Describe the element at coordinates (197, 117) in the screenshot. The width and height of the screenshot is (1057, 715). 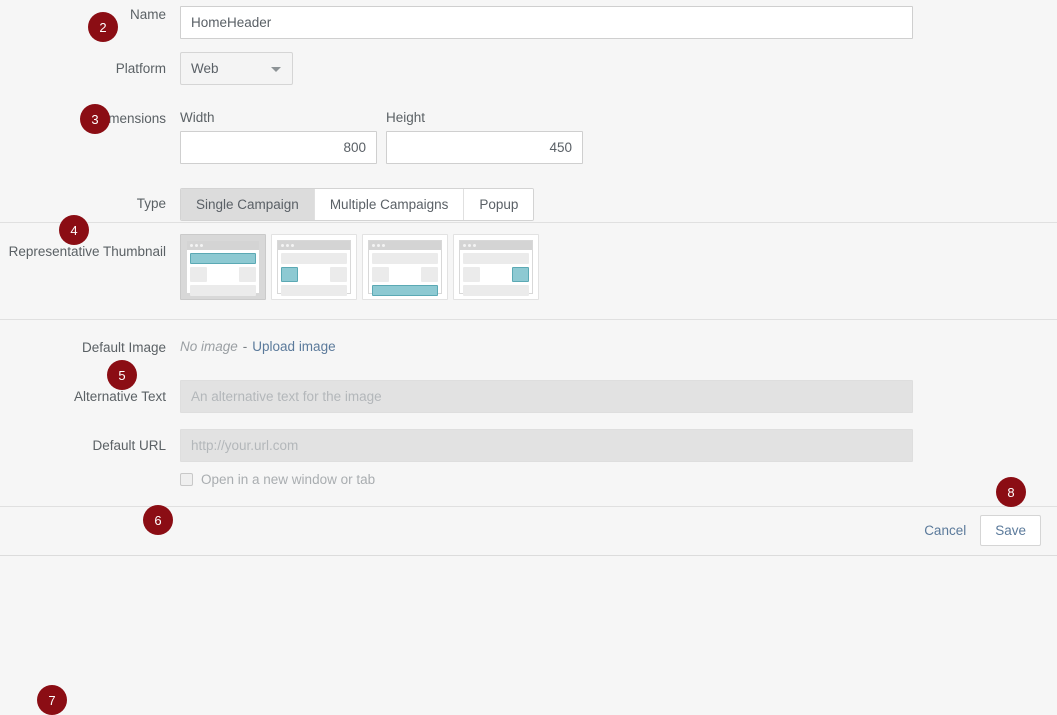
I see `label-width: Width` at that location.